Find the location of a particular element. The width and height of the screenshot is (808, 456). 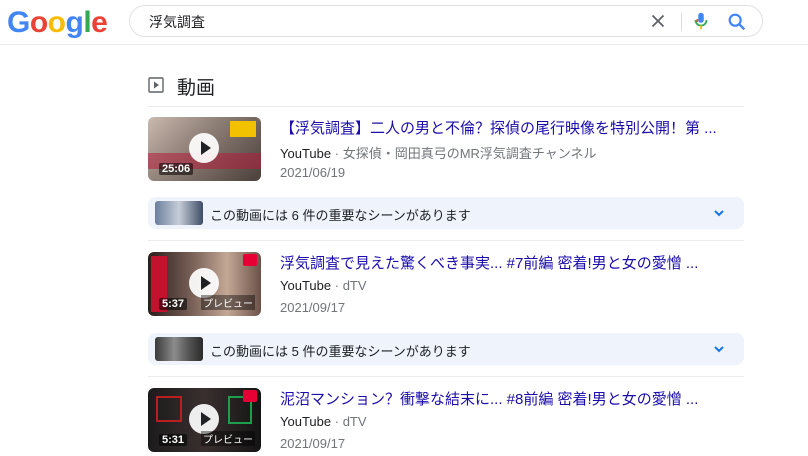

search-icon is located at coordinates (737, 22).